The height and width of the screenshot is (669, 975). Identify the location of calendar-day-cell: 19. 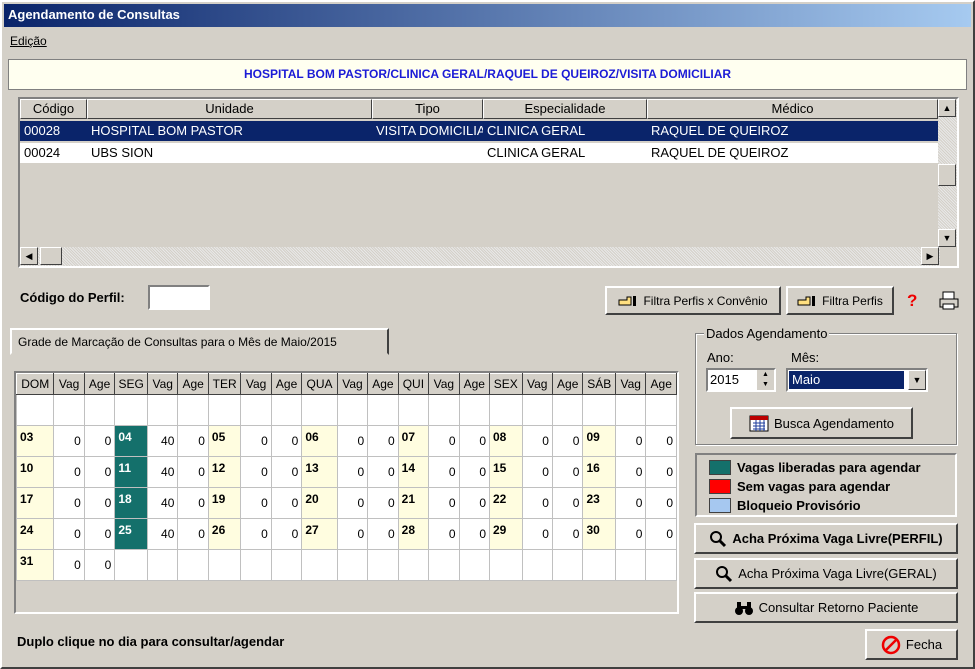
(224, 503).